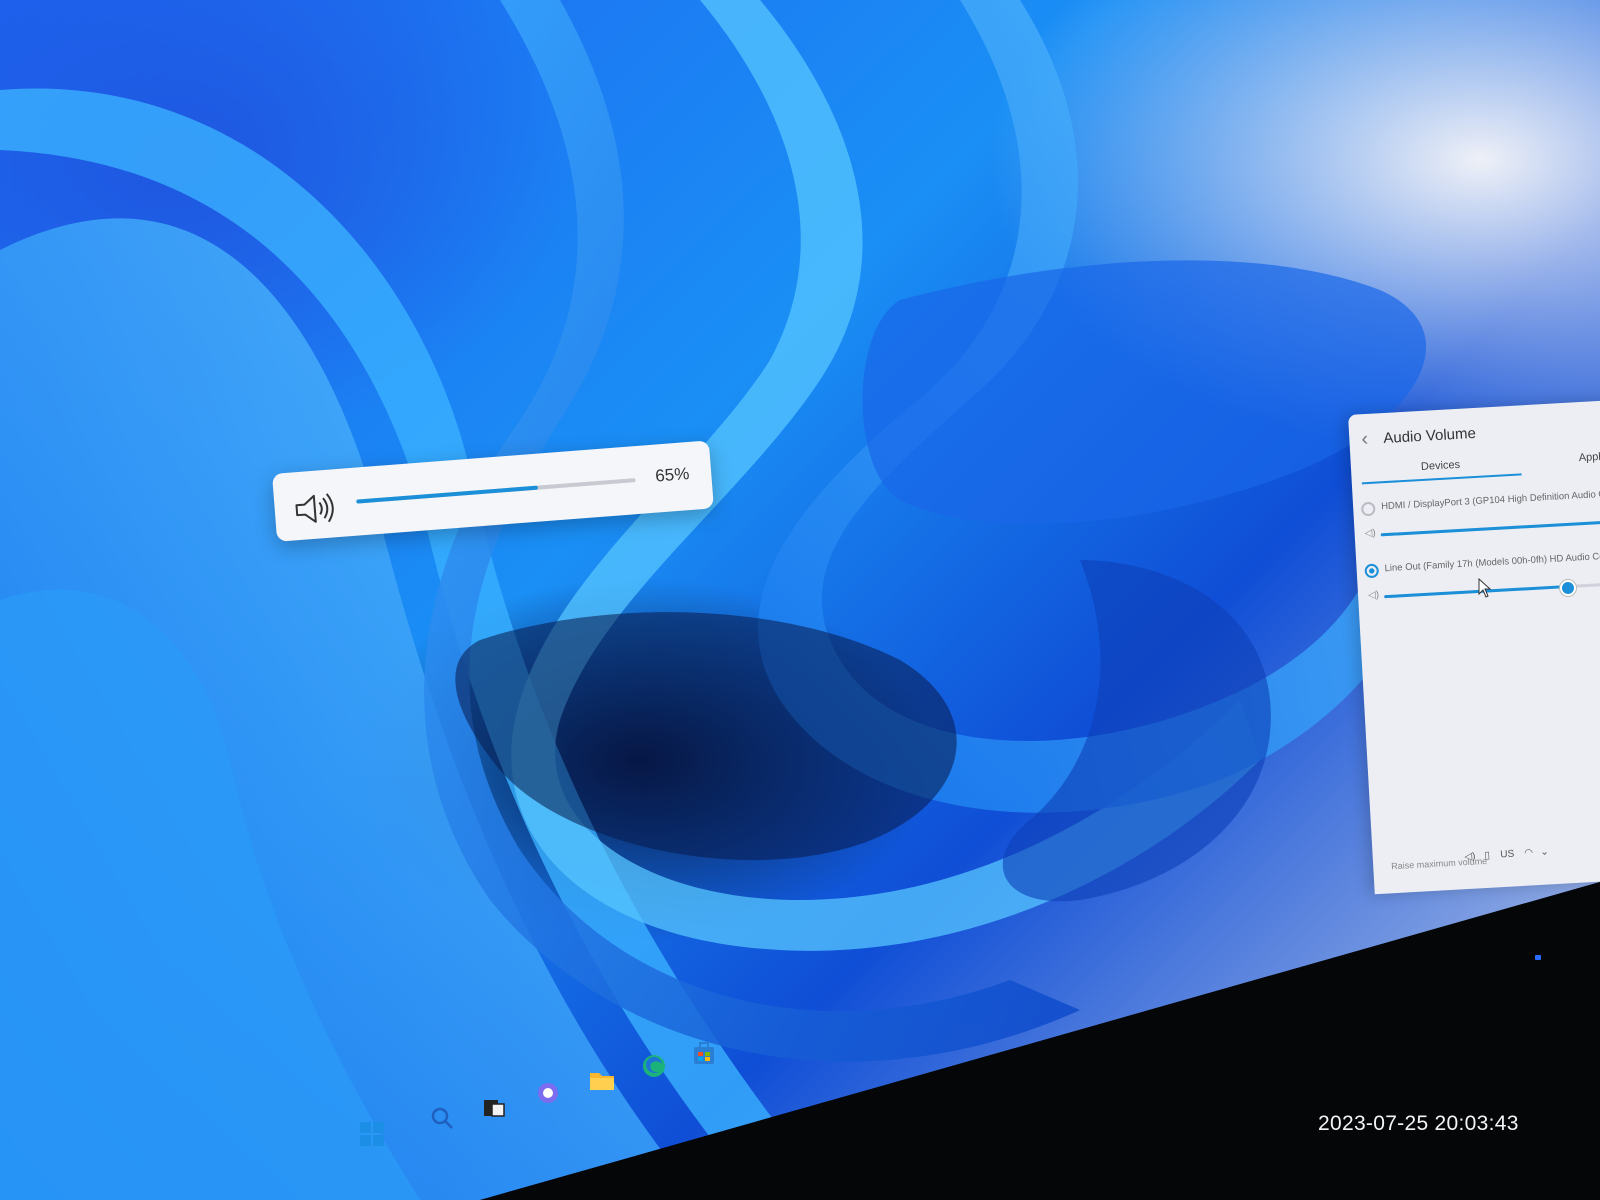 The height and width of the screenshot is (1200, 1600). What do you see at coordinates (654, 1066) in the screenshot?
I see `edge-icon` at bounding box center [654, 1066].